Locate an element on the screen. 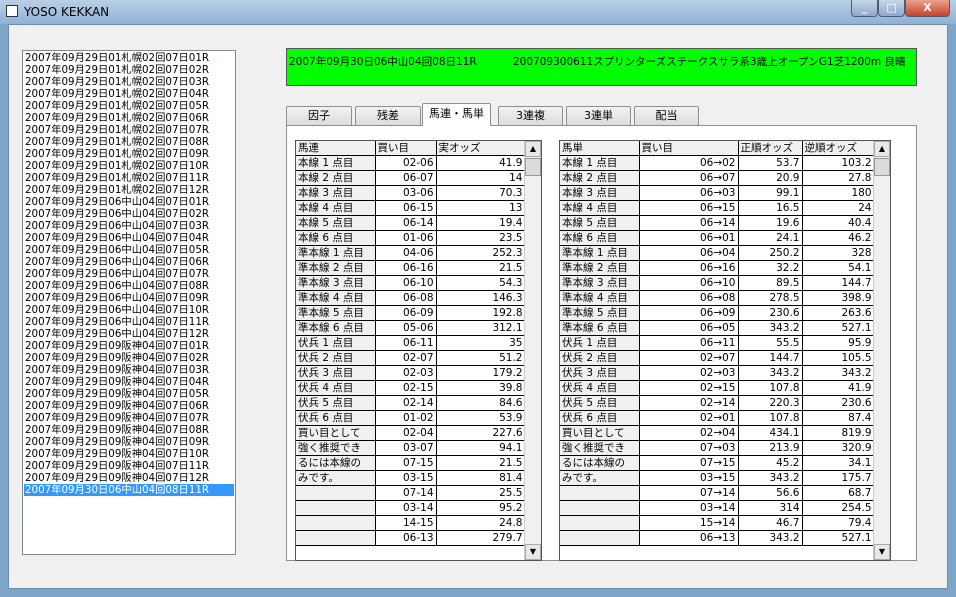 The image size is (956, 597). table-row: 06→13 343.2 527.1 is located at coordinates (717, 538).